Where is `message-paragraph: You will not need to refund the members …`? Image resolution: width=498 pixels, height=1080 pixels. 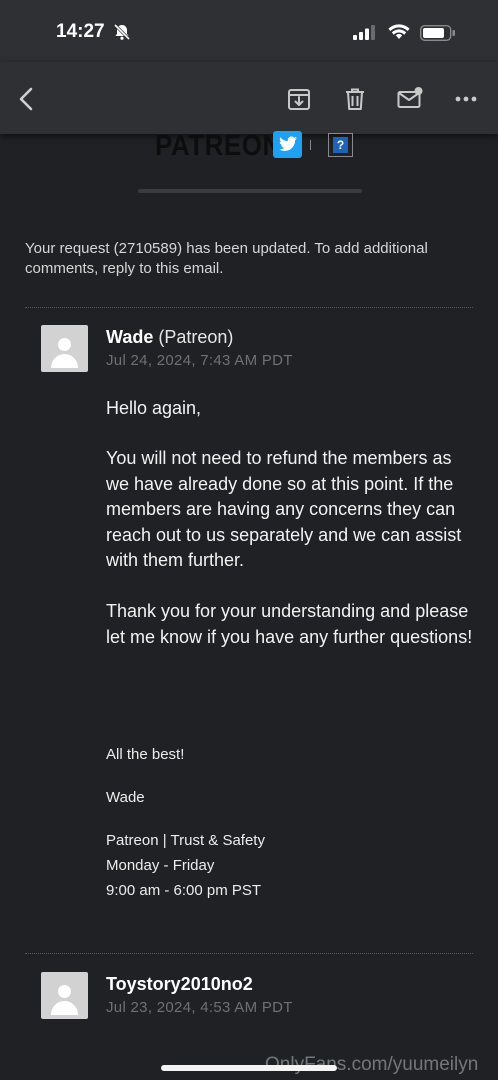 message-paragraph: You will not need to refund the members … is located at coordinates (284, 509).